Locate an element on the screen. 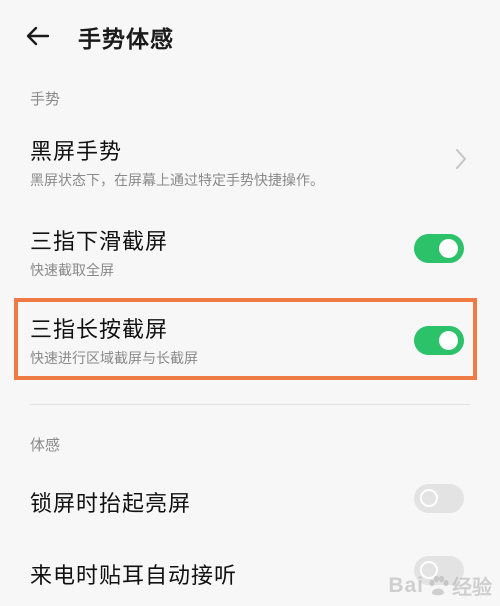 This screenshot has height=606, width=500. section-label-gesture: 手势 is located at coordinates (45, 99).